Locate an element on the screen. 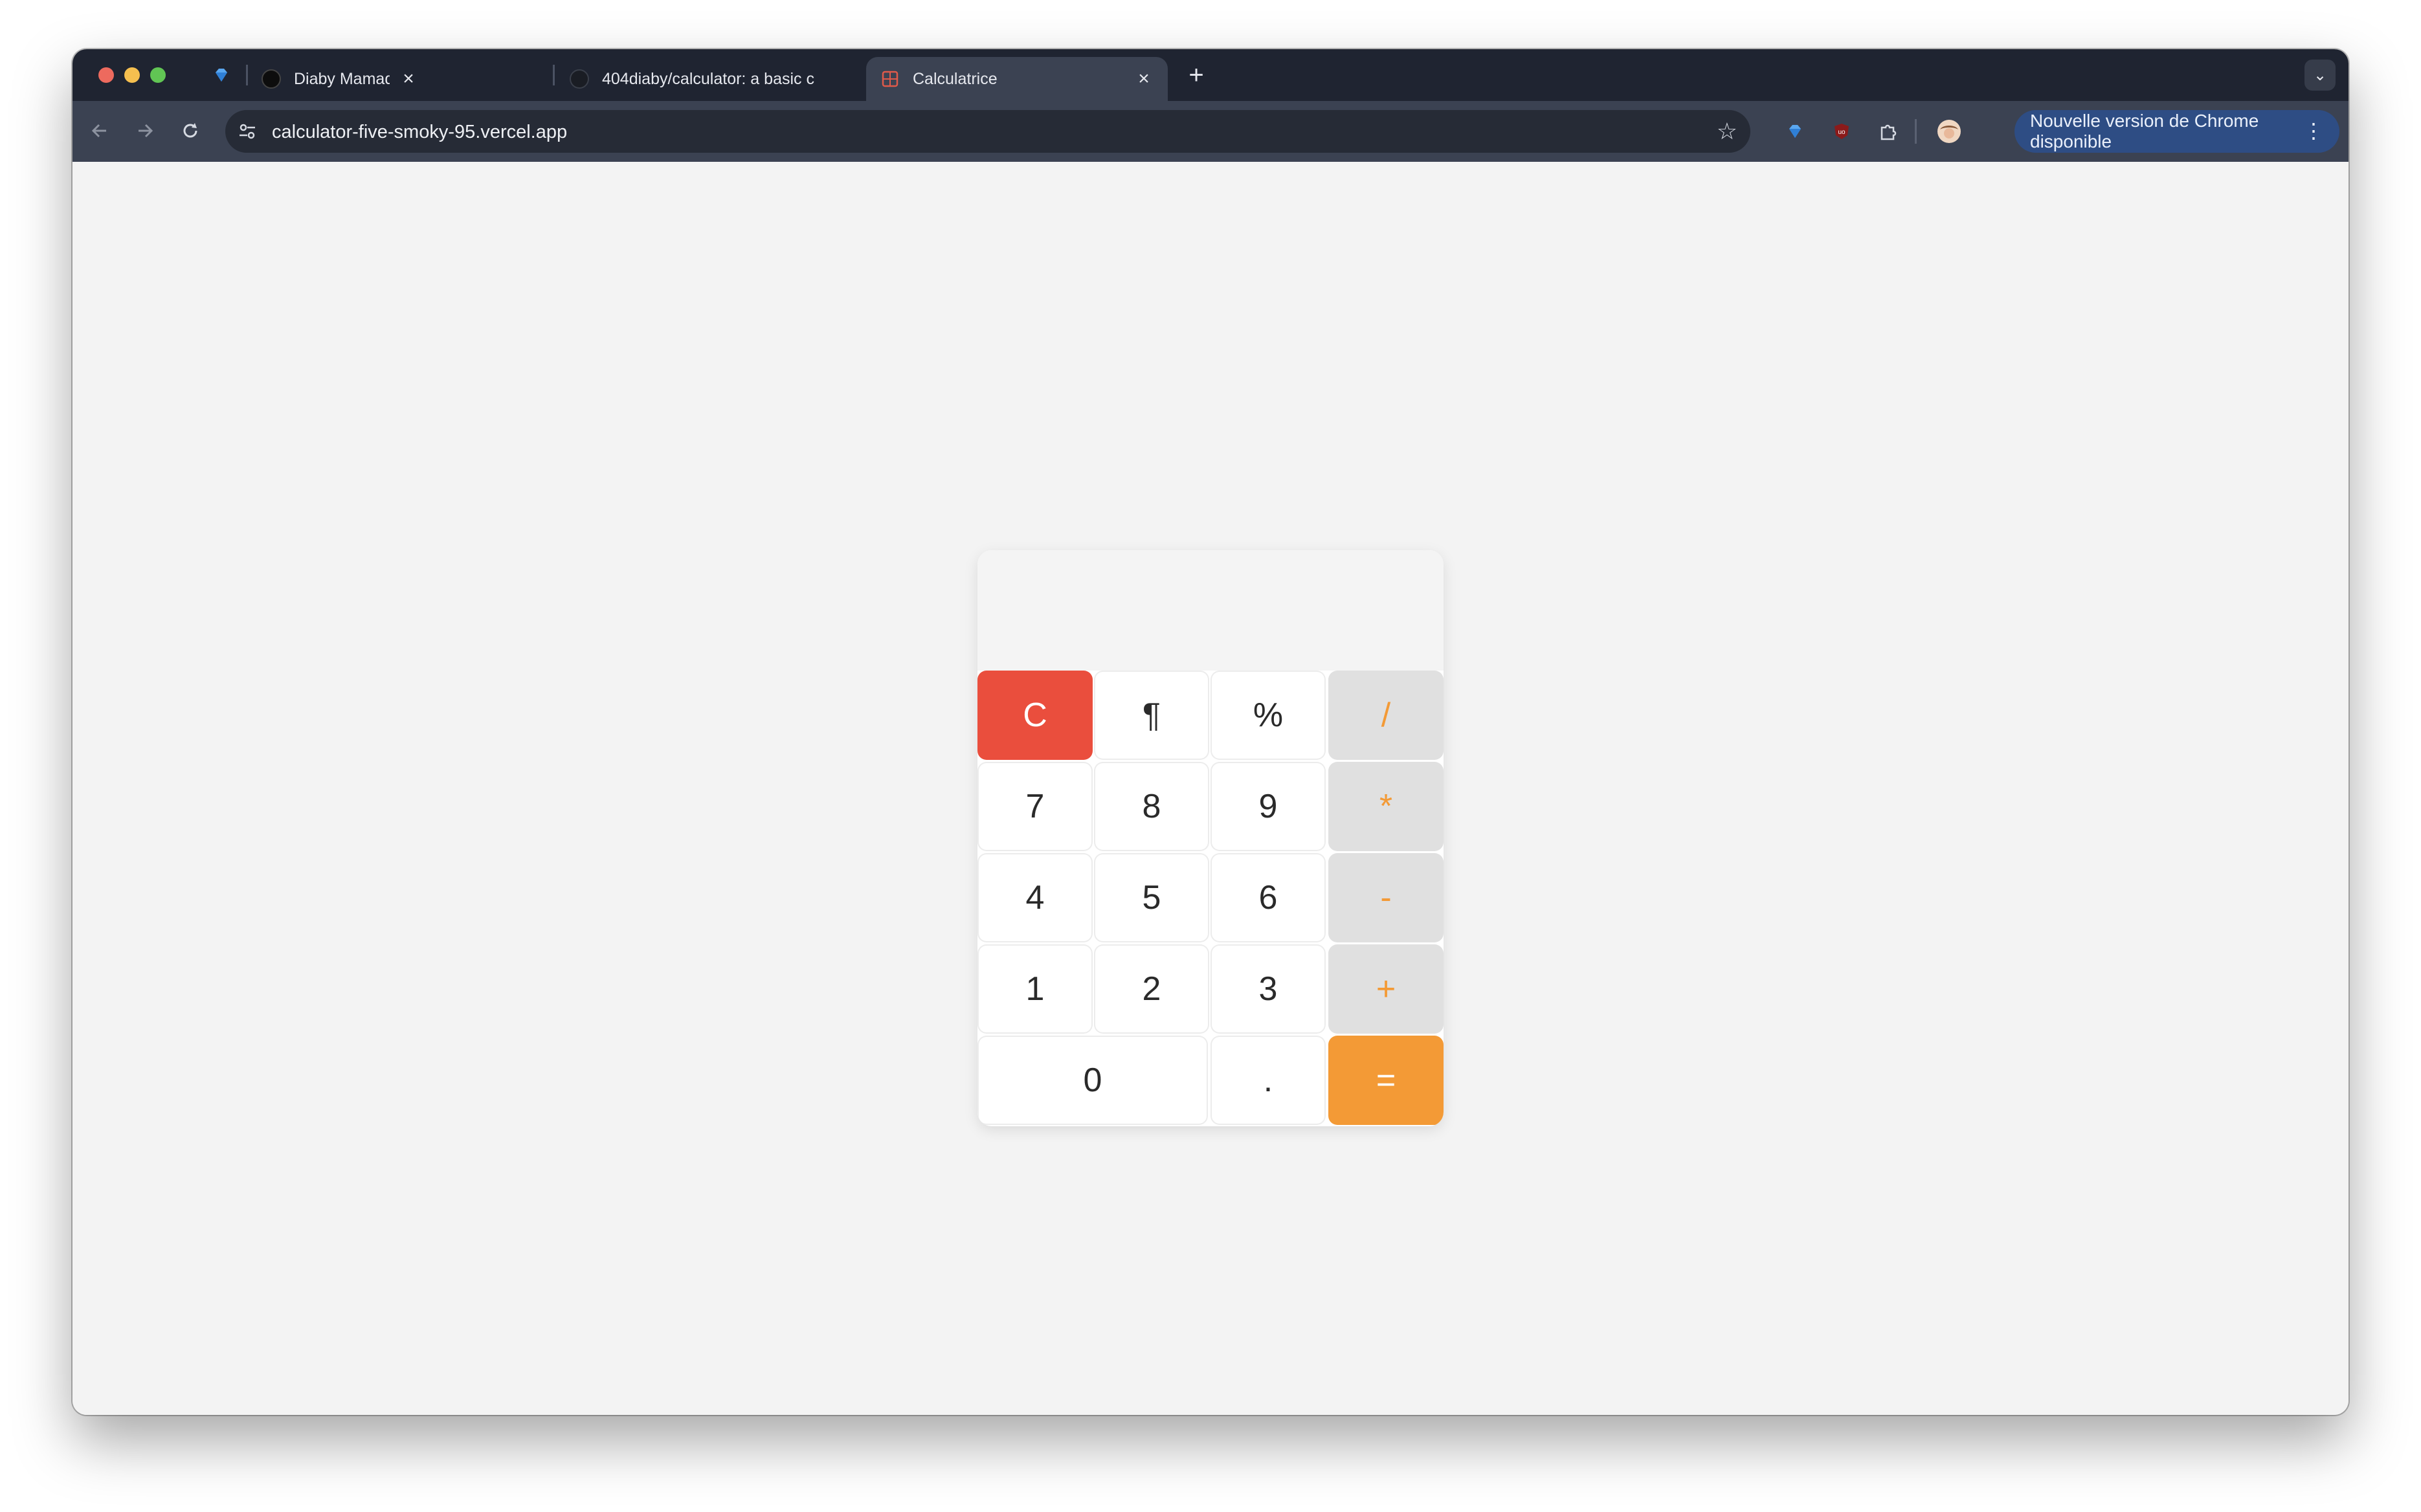 This screenshot has height=1512, width=2421. back-arrow-icon is located at coordinates (98, 131).